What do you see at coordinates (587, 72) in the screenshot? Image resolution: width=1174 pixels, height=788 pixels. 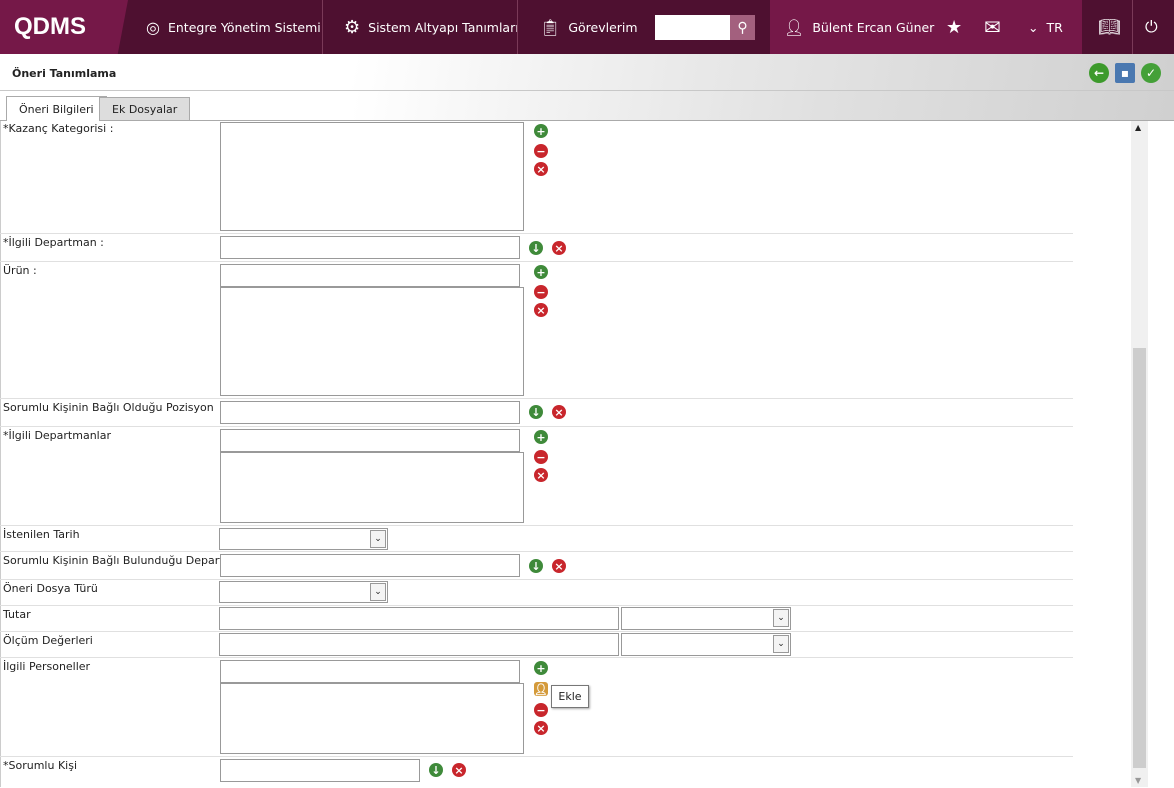 I see `page-toolbar: Öneri Tanımlama ← ▪ ✓` at bounding box center [587, 72].